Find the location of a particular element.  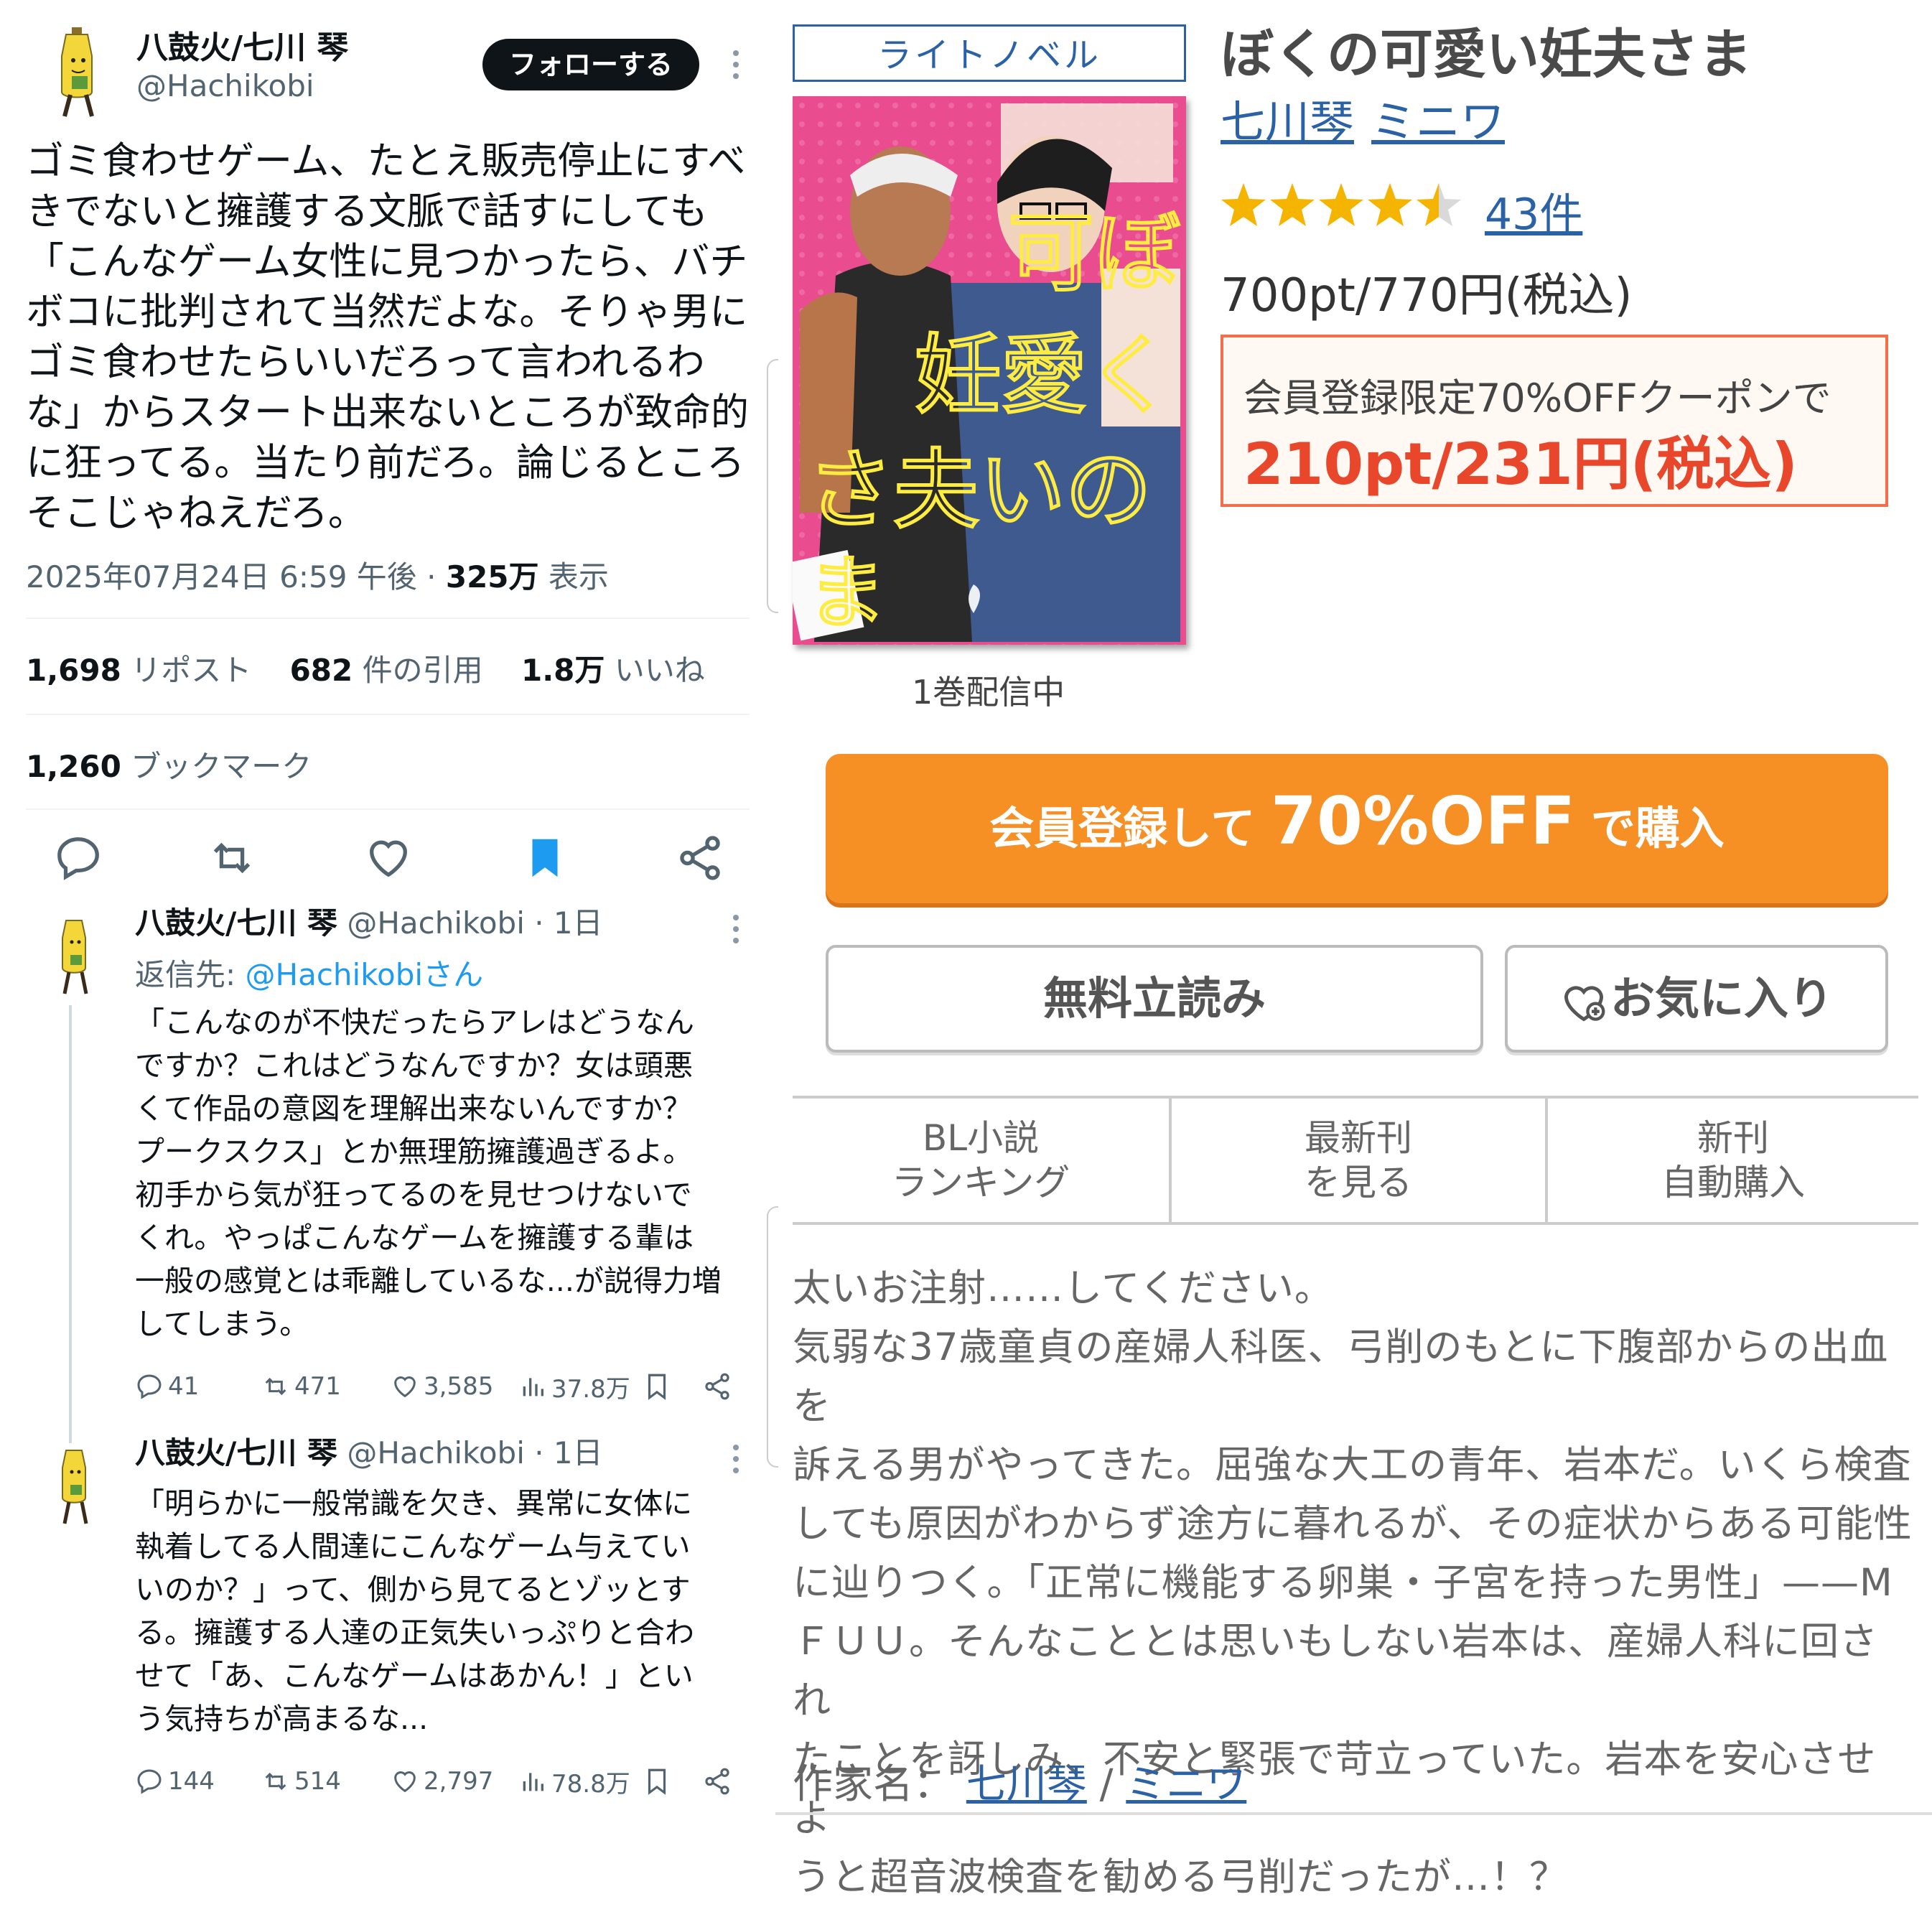

reply-button: 144 is located at coordinates (175, 1781).